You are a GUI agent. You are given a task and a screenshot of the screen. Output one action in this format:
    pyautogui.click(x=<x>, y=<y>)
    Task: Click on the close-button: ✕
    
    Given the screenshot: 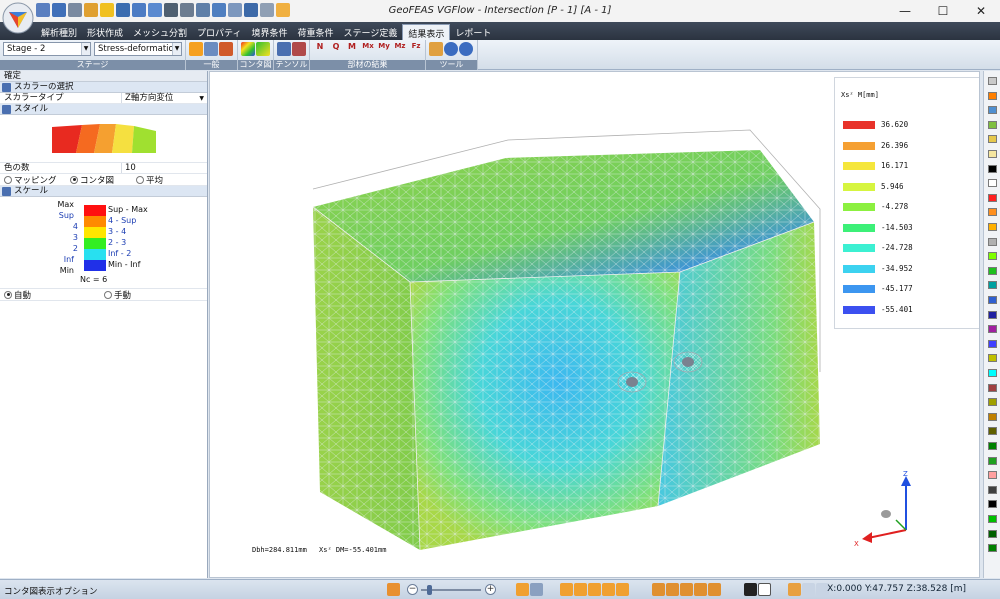 What is the action you would take?
    pyautogui.click(x=981, y=11)
    